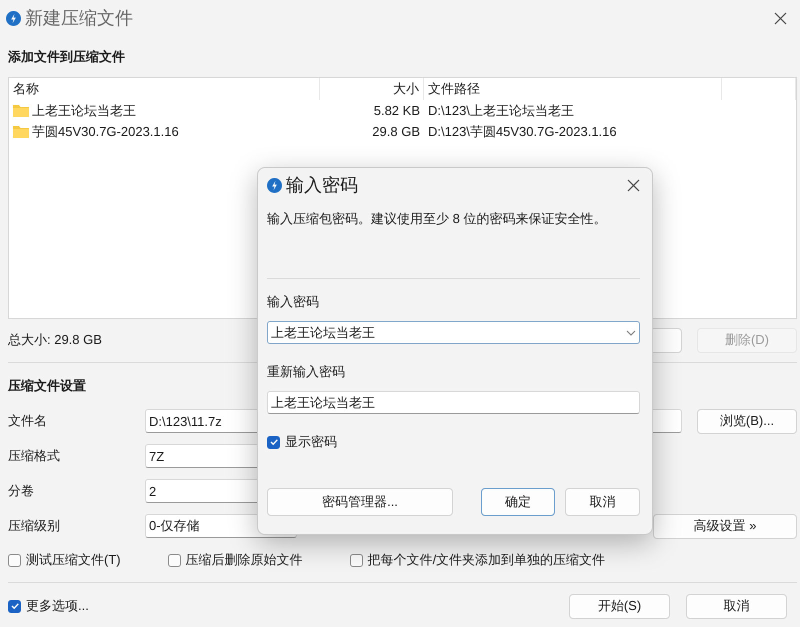  Describe the element at coordinates (34, 526) in the screenshot. I see `field-label: 压缩级别` at that location.